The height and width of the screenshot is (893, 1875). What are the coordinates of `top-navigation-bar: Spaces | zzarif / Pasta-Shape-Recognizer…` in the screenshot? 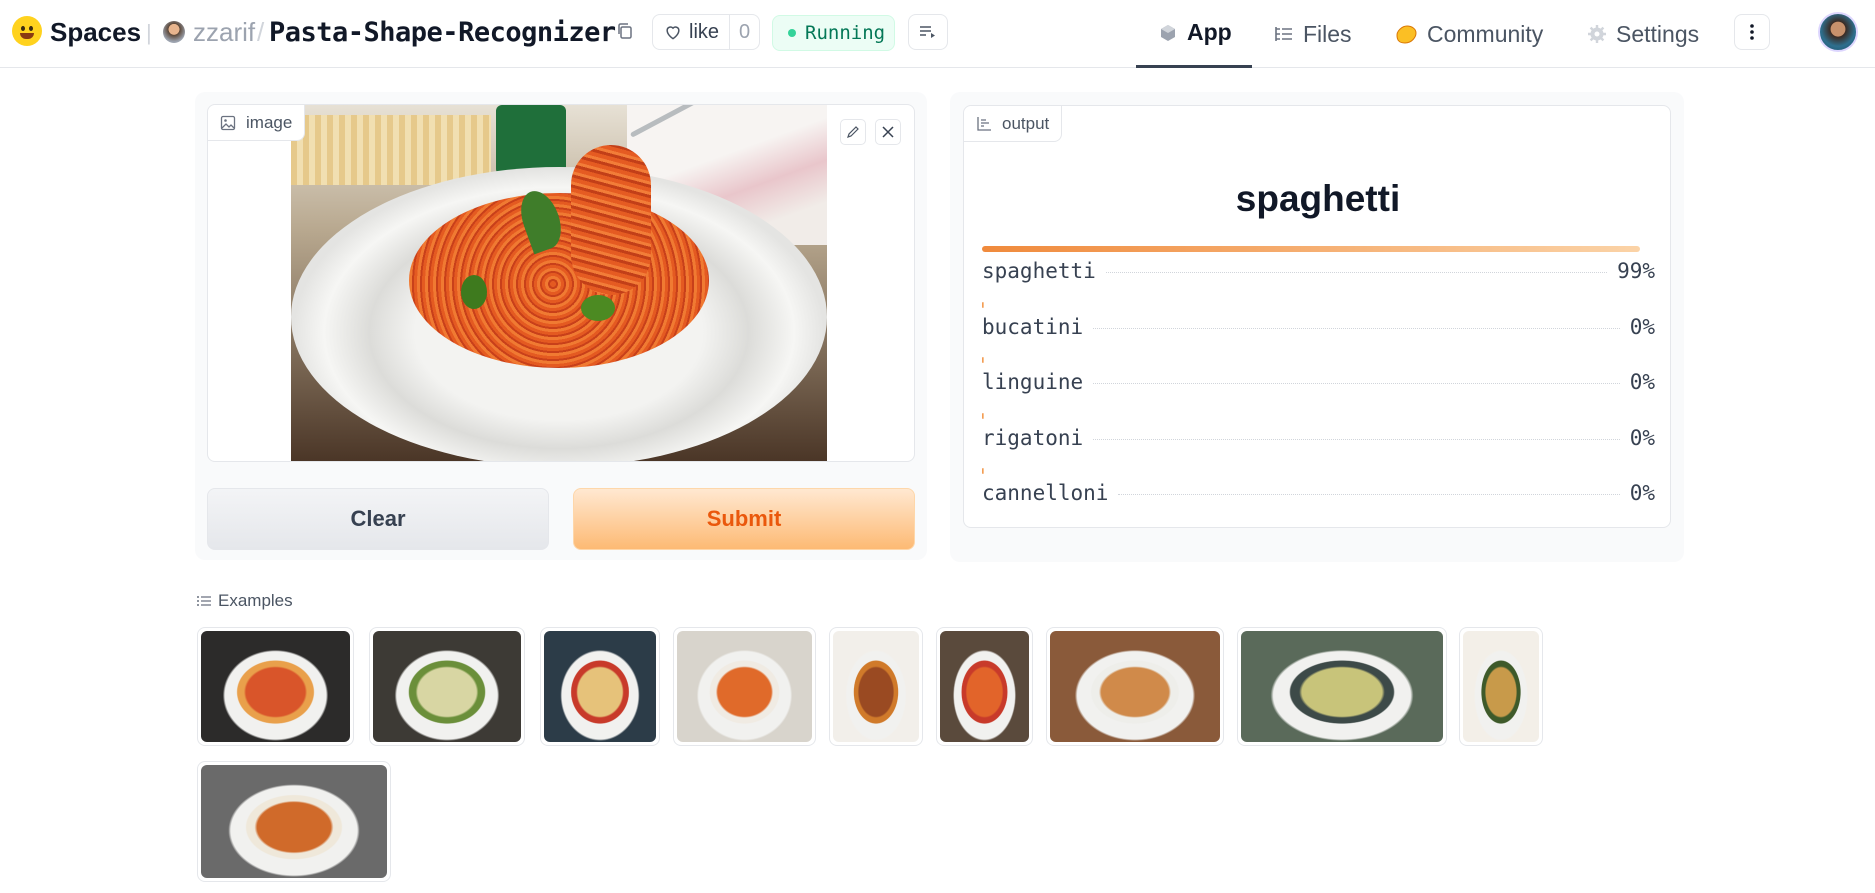 It's located at (937, 34).